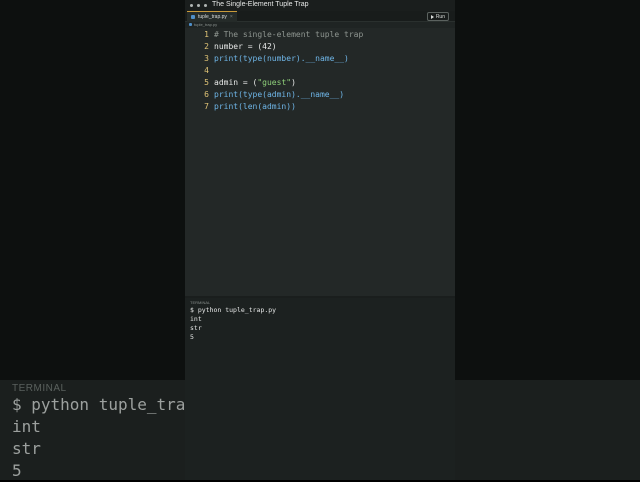 The image size is (640, 482). What do you see at coordinates (205, 24) in the screenshot?
I see `breadcrumb-filename: tuple_trap.py` at bounding box center [205, 24].